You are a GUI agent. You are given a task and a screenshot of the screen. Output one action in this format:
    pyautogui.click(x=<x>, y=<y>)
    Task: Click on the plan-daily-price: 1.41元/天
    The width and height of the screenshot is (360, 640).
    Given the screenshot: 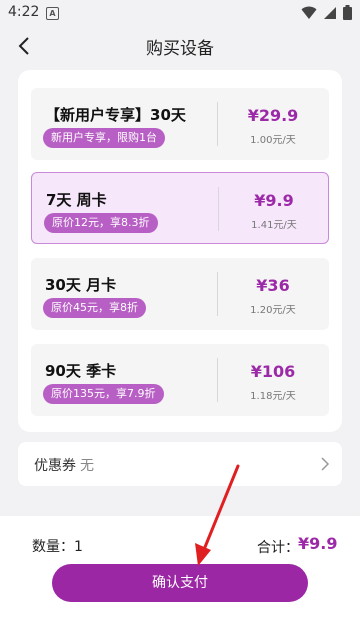 What is the action you would take?
    pyautogui.click(x=274, y=225)
    